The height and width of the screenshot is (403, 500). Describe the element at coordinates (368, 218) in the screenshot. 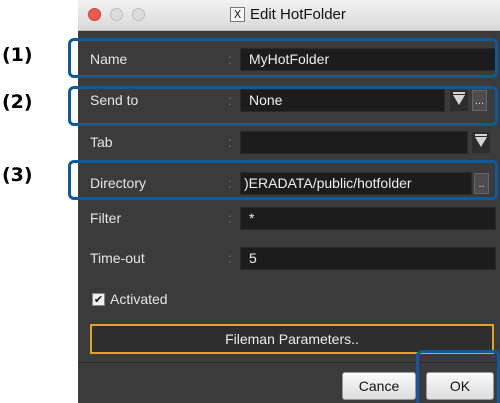

I see `filter-input: *` at that location.